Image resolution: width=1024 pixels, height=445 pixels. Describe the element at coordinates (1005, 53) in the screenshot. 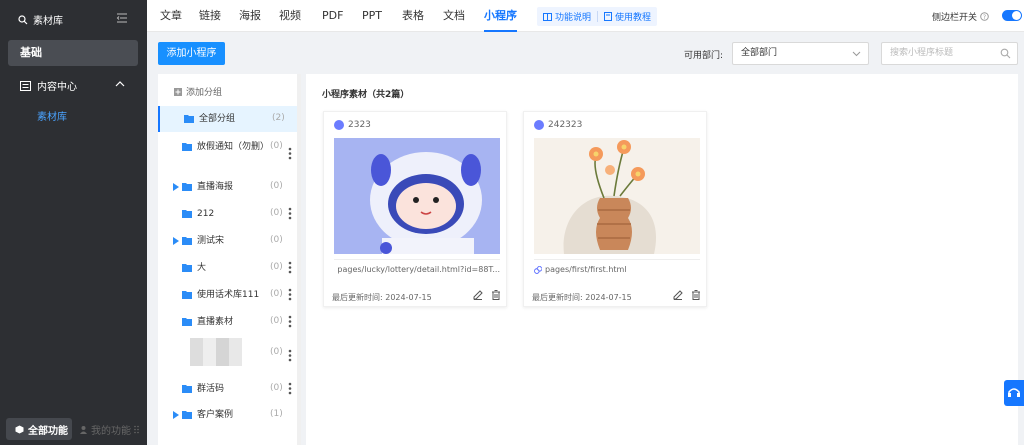

I see `search-icon` at that location.